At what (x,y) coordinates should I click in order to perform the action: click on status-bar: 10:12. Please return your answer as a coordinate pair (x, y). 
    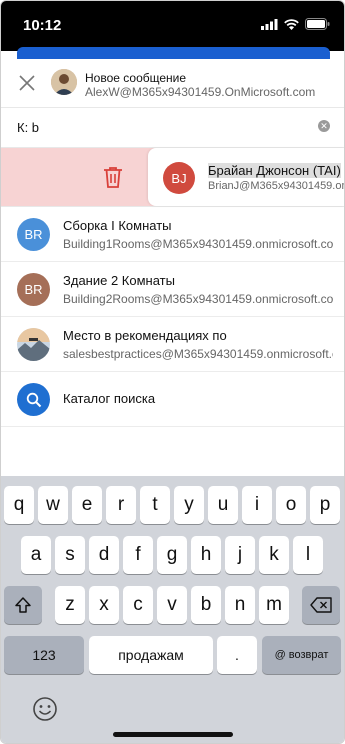
    Looking at the image, I should click on (172, 26).